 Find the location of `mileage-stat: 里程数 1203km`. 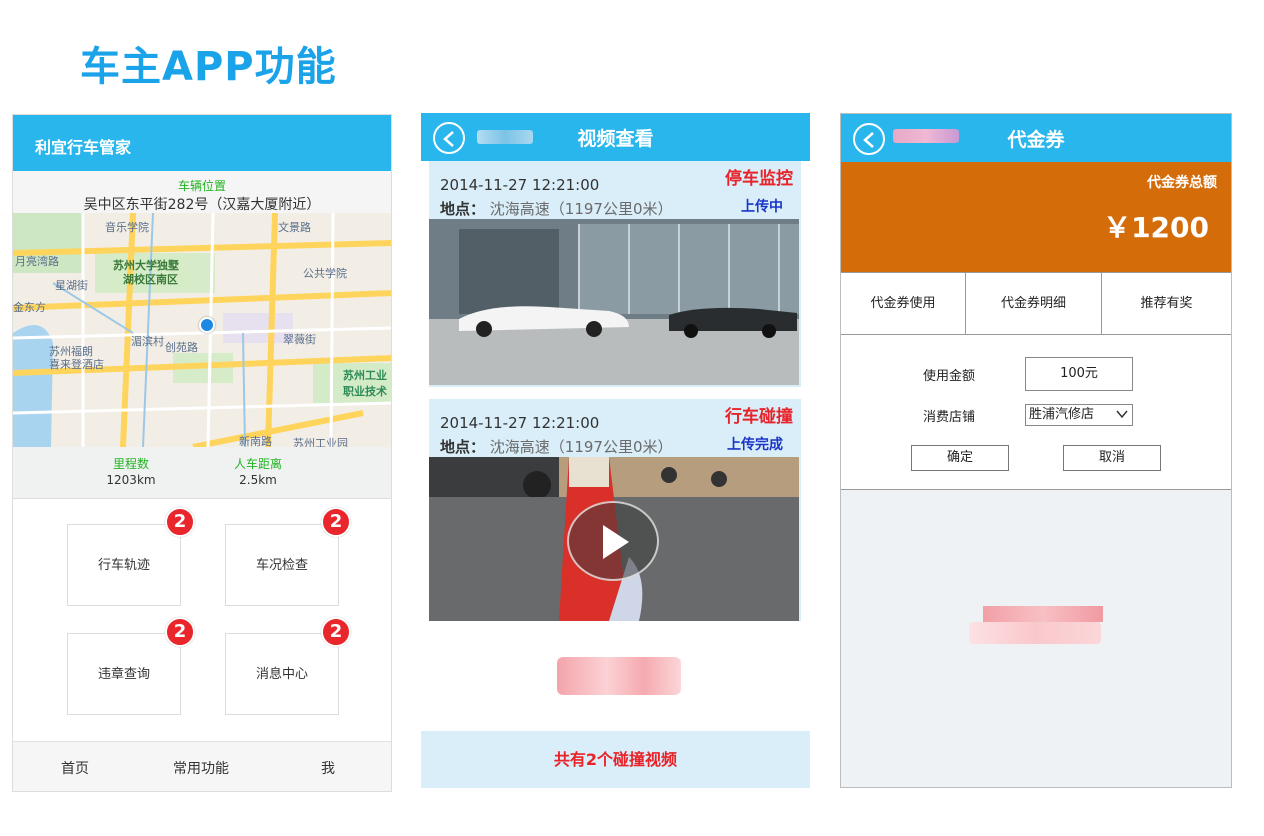

mileage-stat: 里程数 1203km is located at coordinates (131, 471).